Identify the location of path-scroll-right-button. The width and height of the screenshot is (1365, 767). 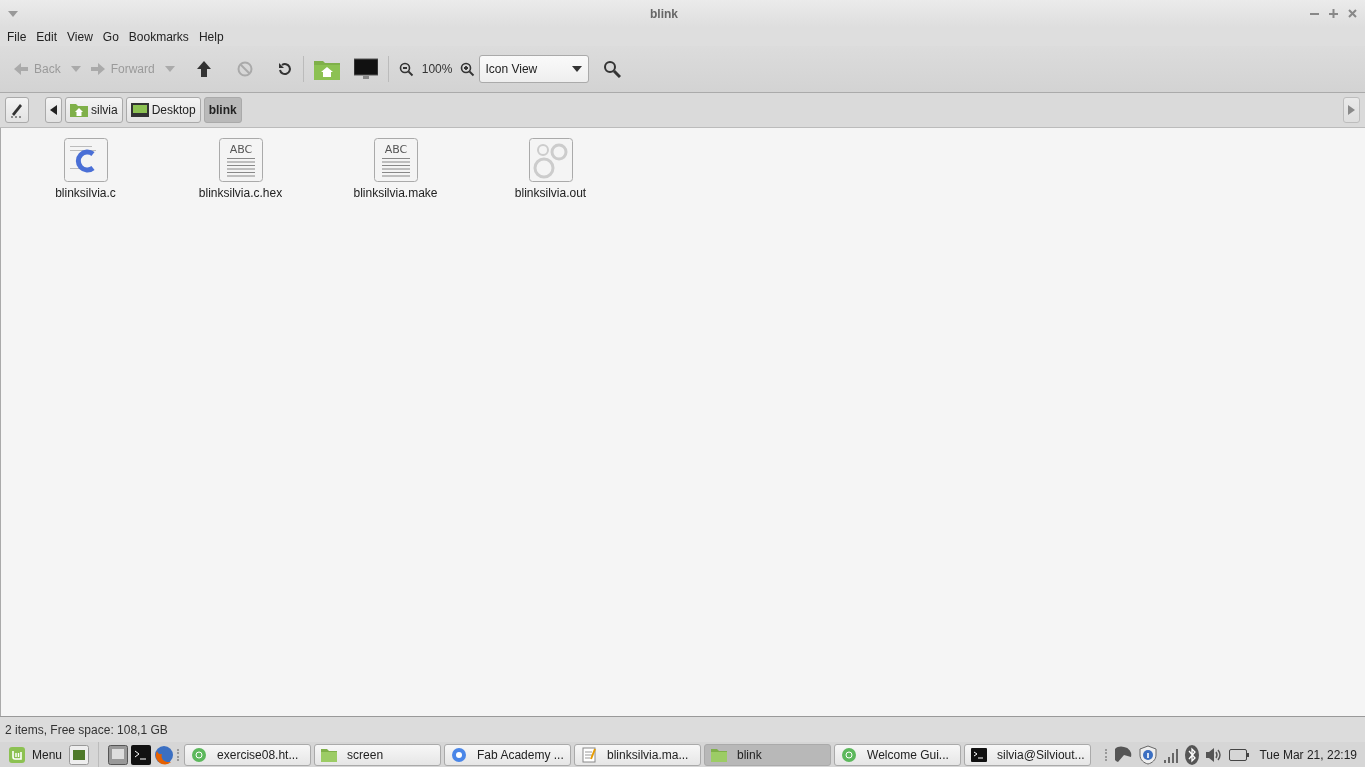
(1351, 110).